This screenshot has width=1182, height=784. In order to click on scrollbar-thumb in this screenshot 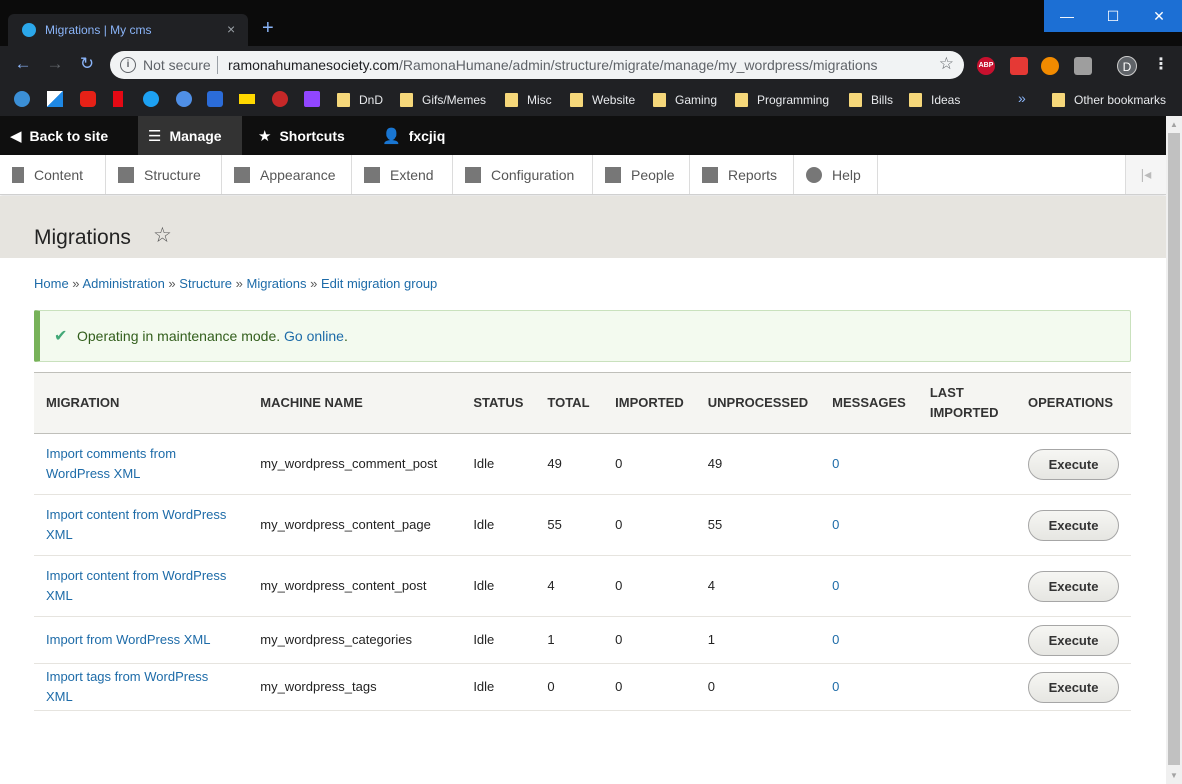, I will do `click(1174, 449)`.